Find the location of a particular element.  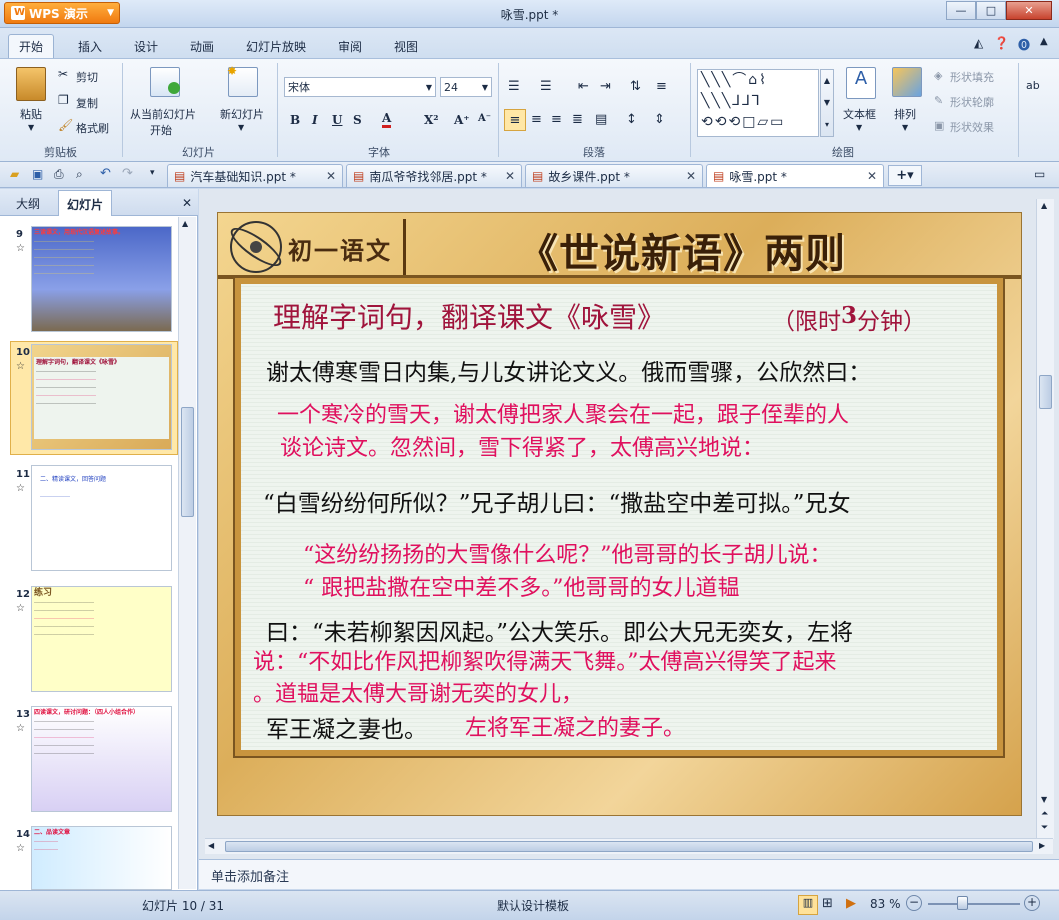

italic-button: I is located at coordinates (315, 120).